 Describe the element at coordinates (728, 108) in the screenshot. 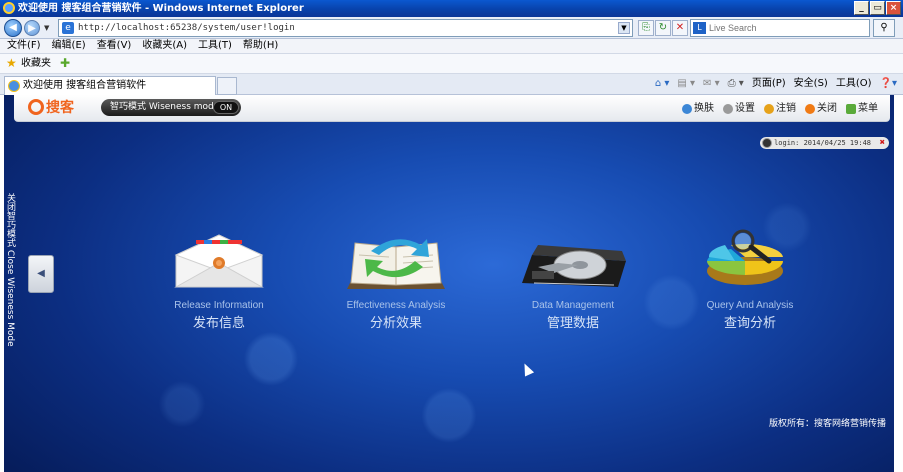

I see `gear-icon` at that location.